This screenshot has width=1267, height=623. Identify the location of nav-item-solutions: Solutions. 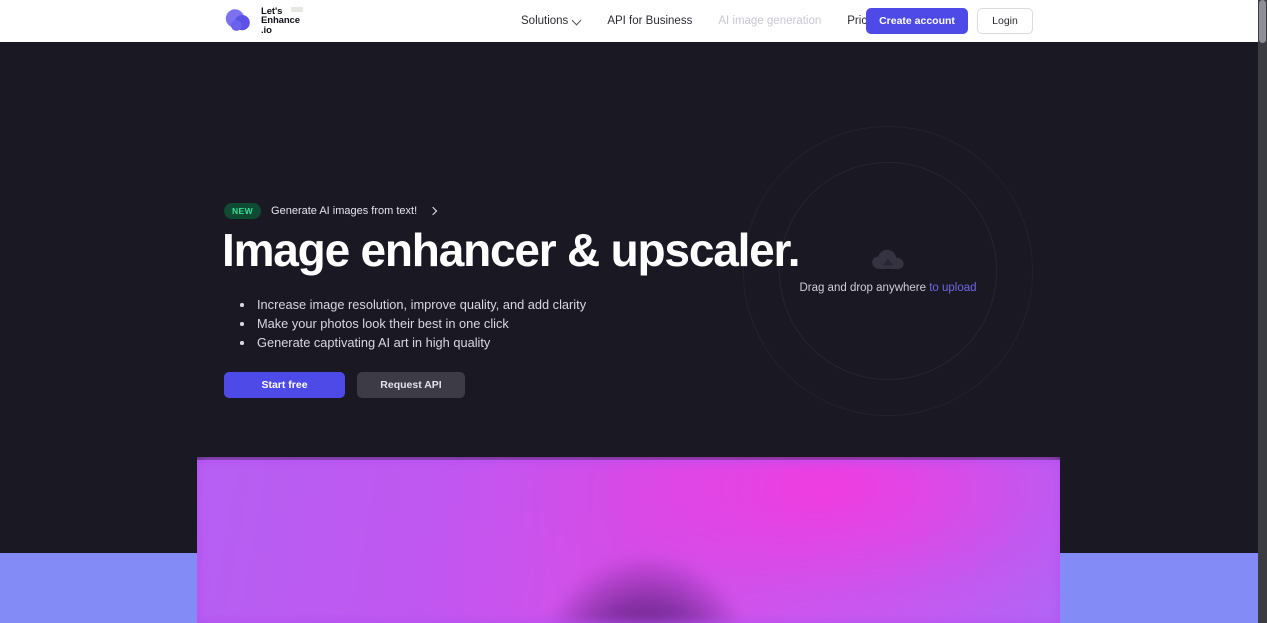
(551, 21).